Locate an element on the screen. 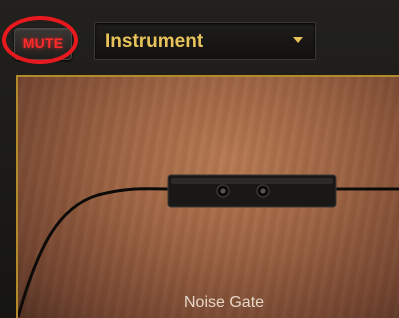  mute-button-label: MUTE is located at coordinates (43, 43).